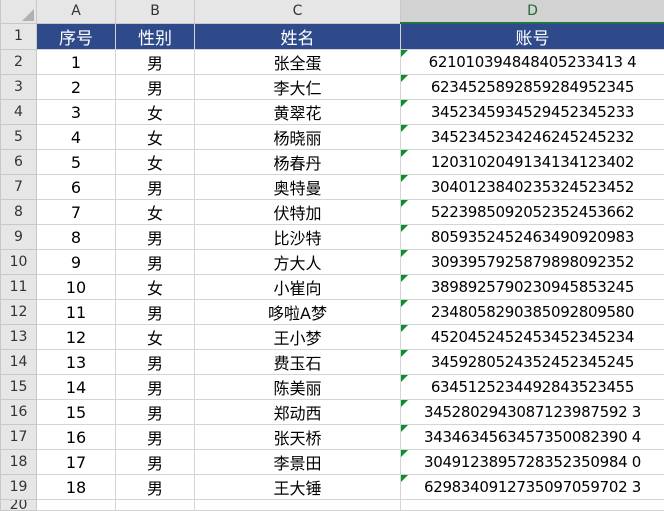 This screenshot has width=664, height=511. What do you see at coordinates (532, 412) in the screenshot?
I see `cell-account: 3452802943087123987592 3` at bounding box center [532, 412].